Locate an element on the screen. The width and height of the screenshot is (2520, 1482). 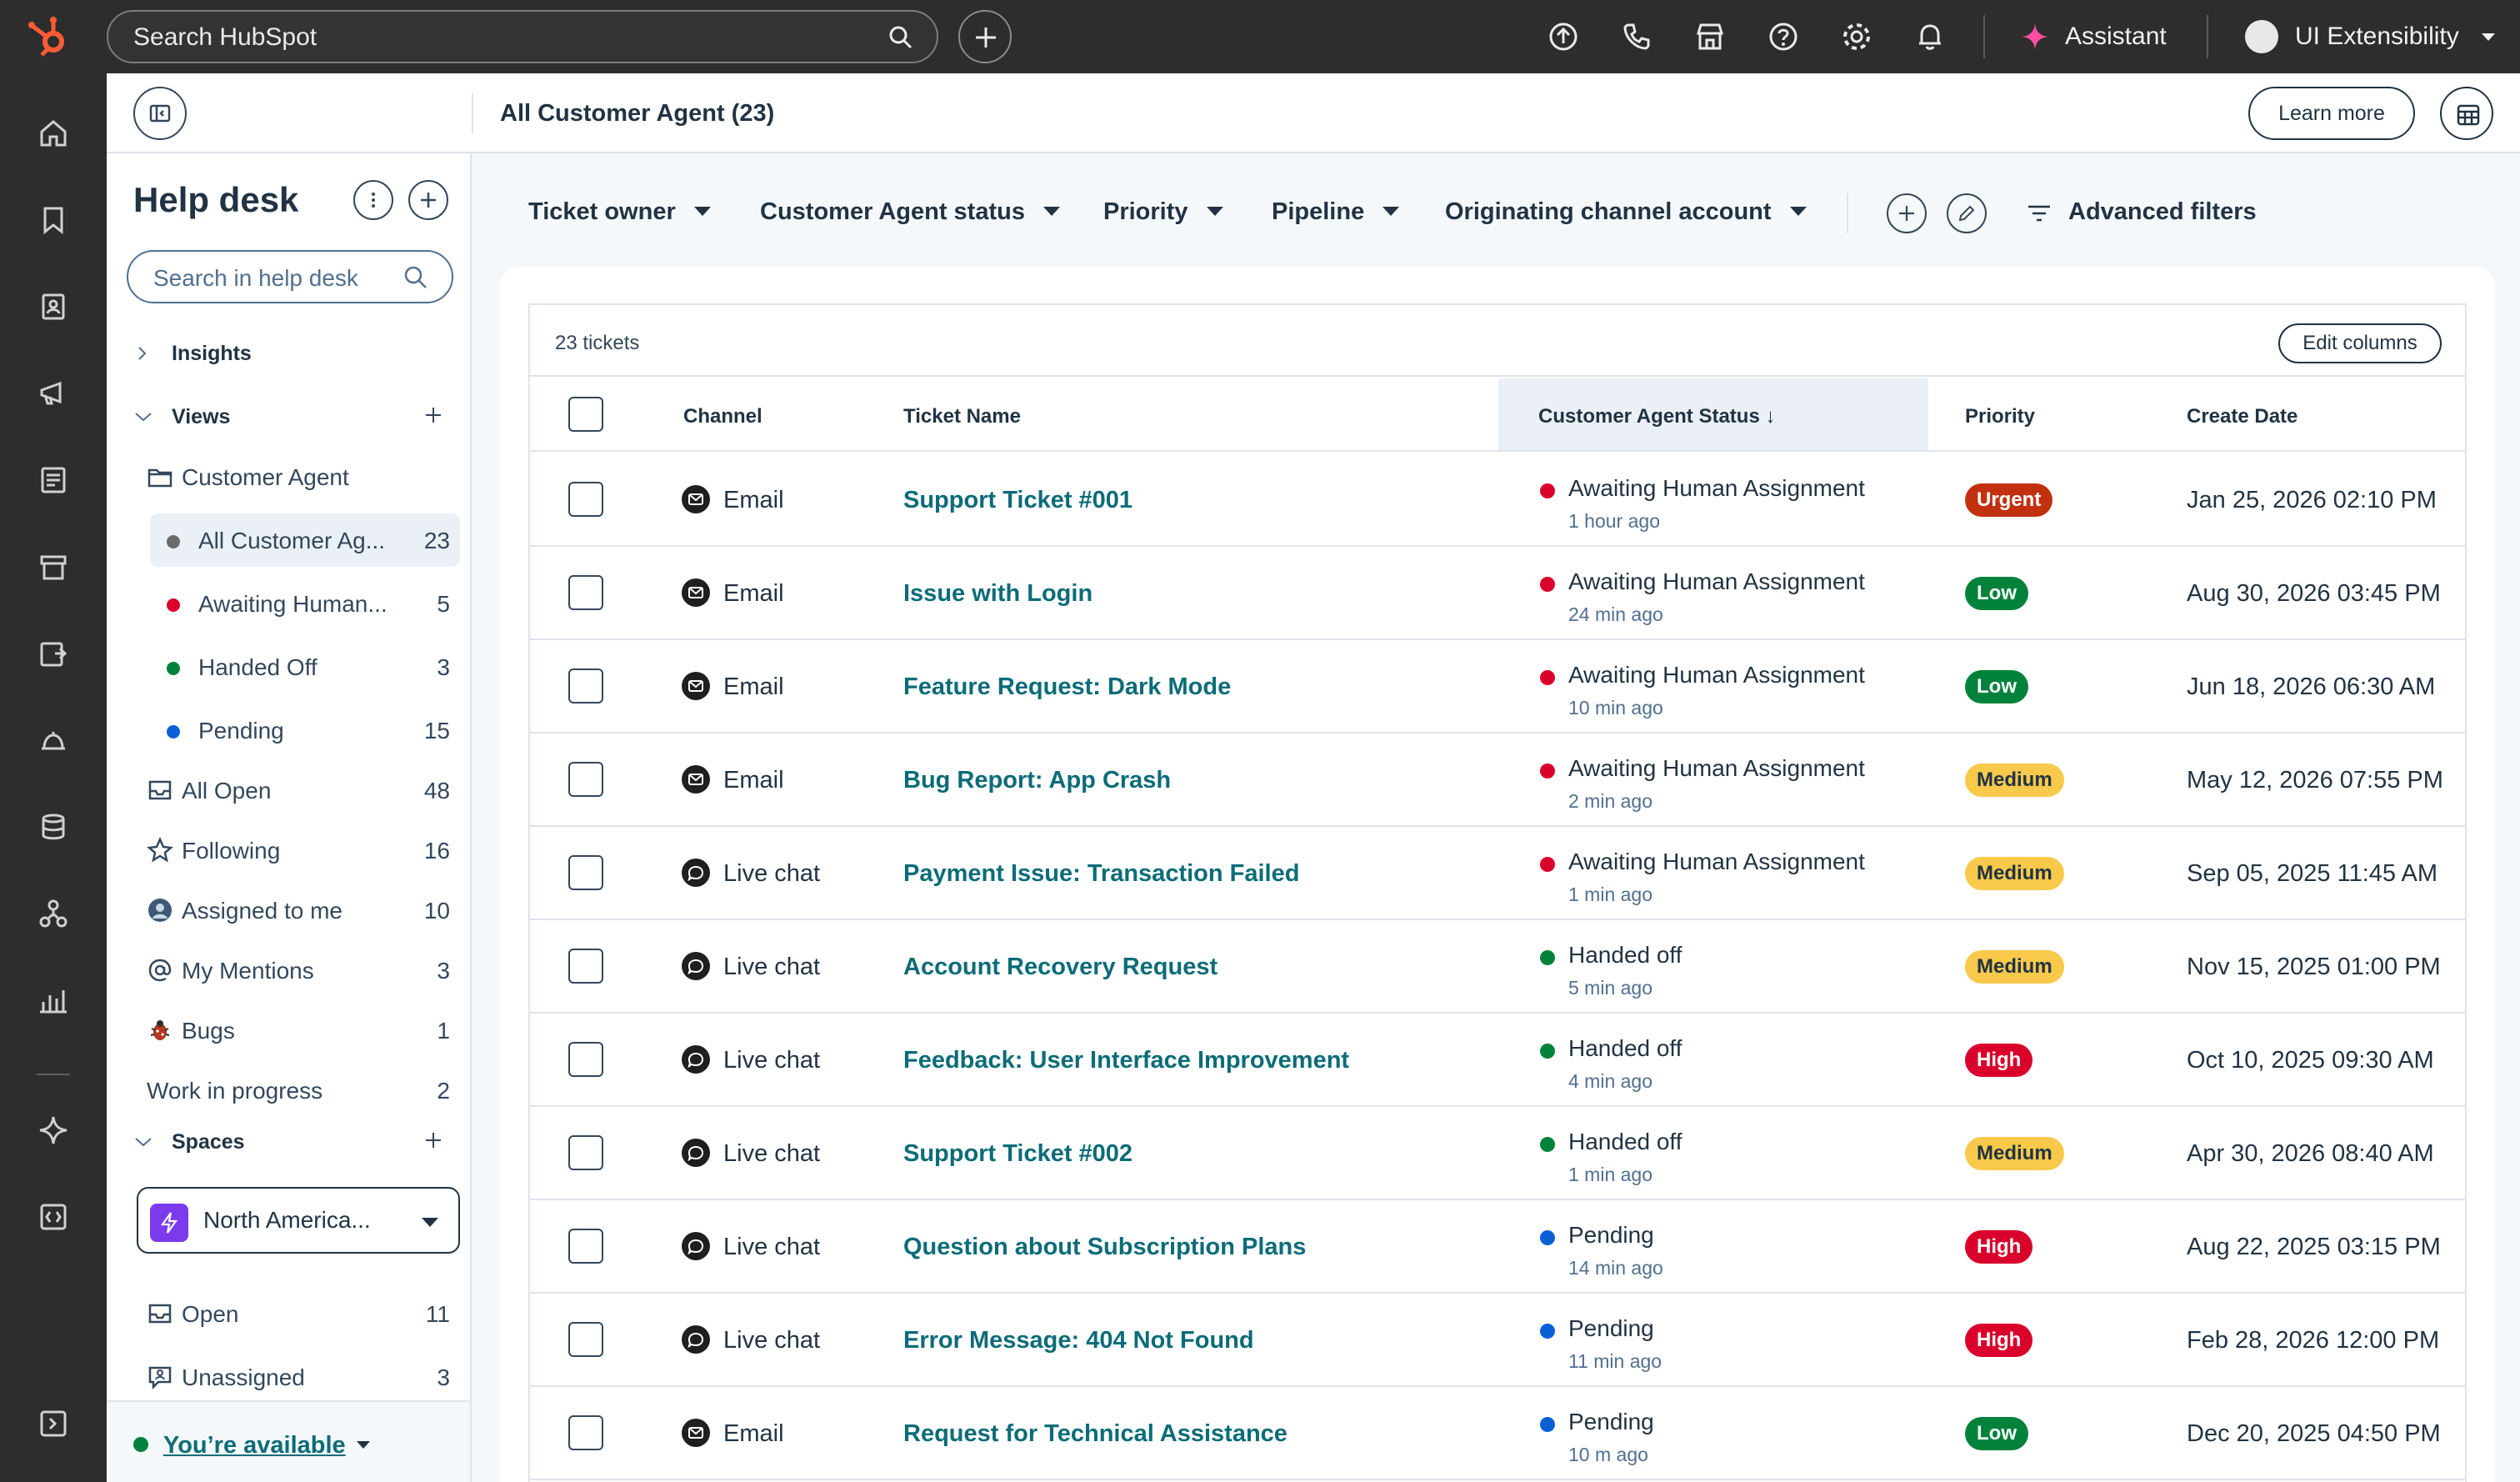
ticket-name-link: Account Recovery Request is located at coordinates (1060, 968).